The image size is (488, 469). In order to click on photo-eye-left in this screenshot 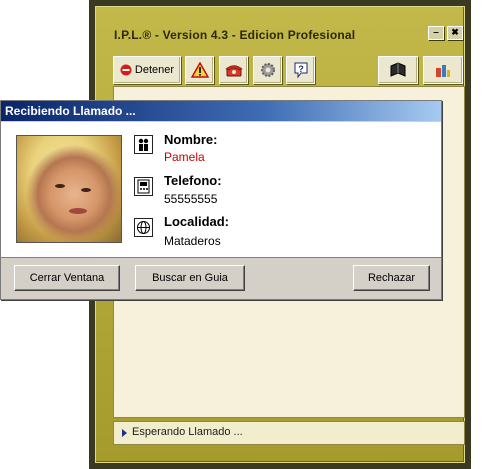, I will do `click(60, 186)`.